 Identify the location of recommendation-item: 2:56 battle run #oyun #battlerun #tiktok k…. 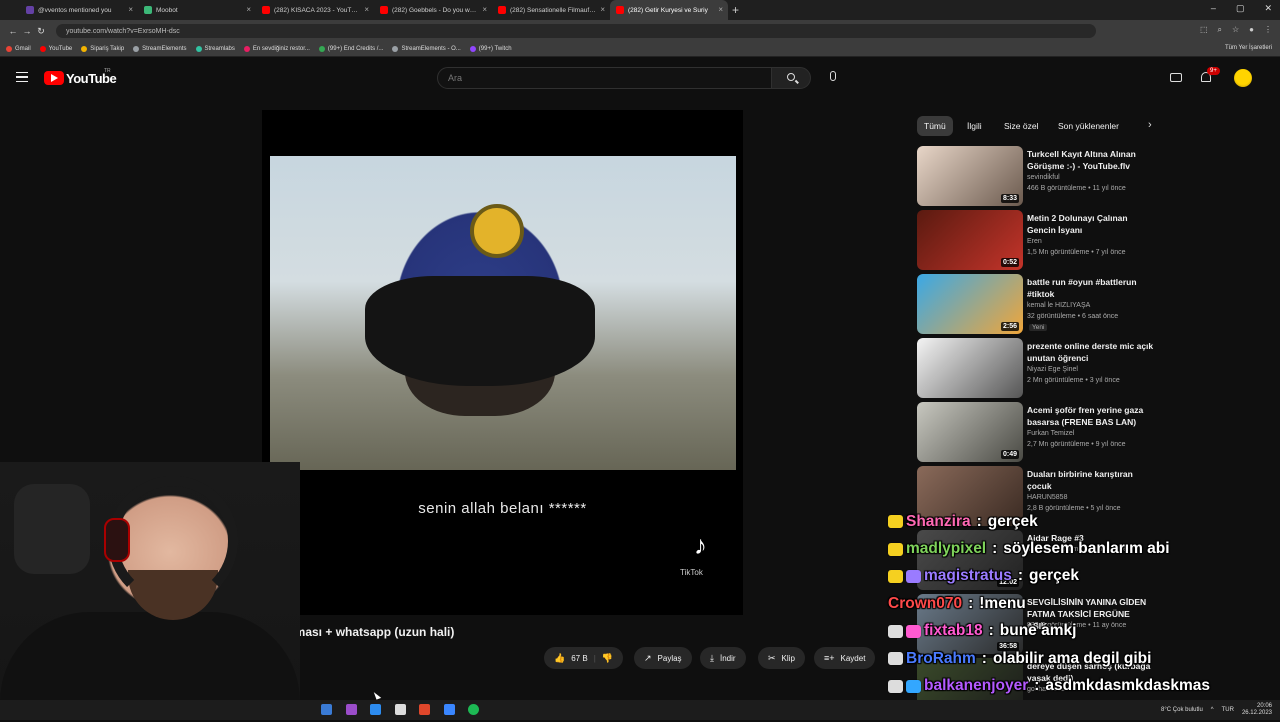
(1037, 306).